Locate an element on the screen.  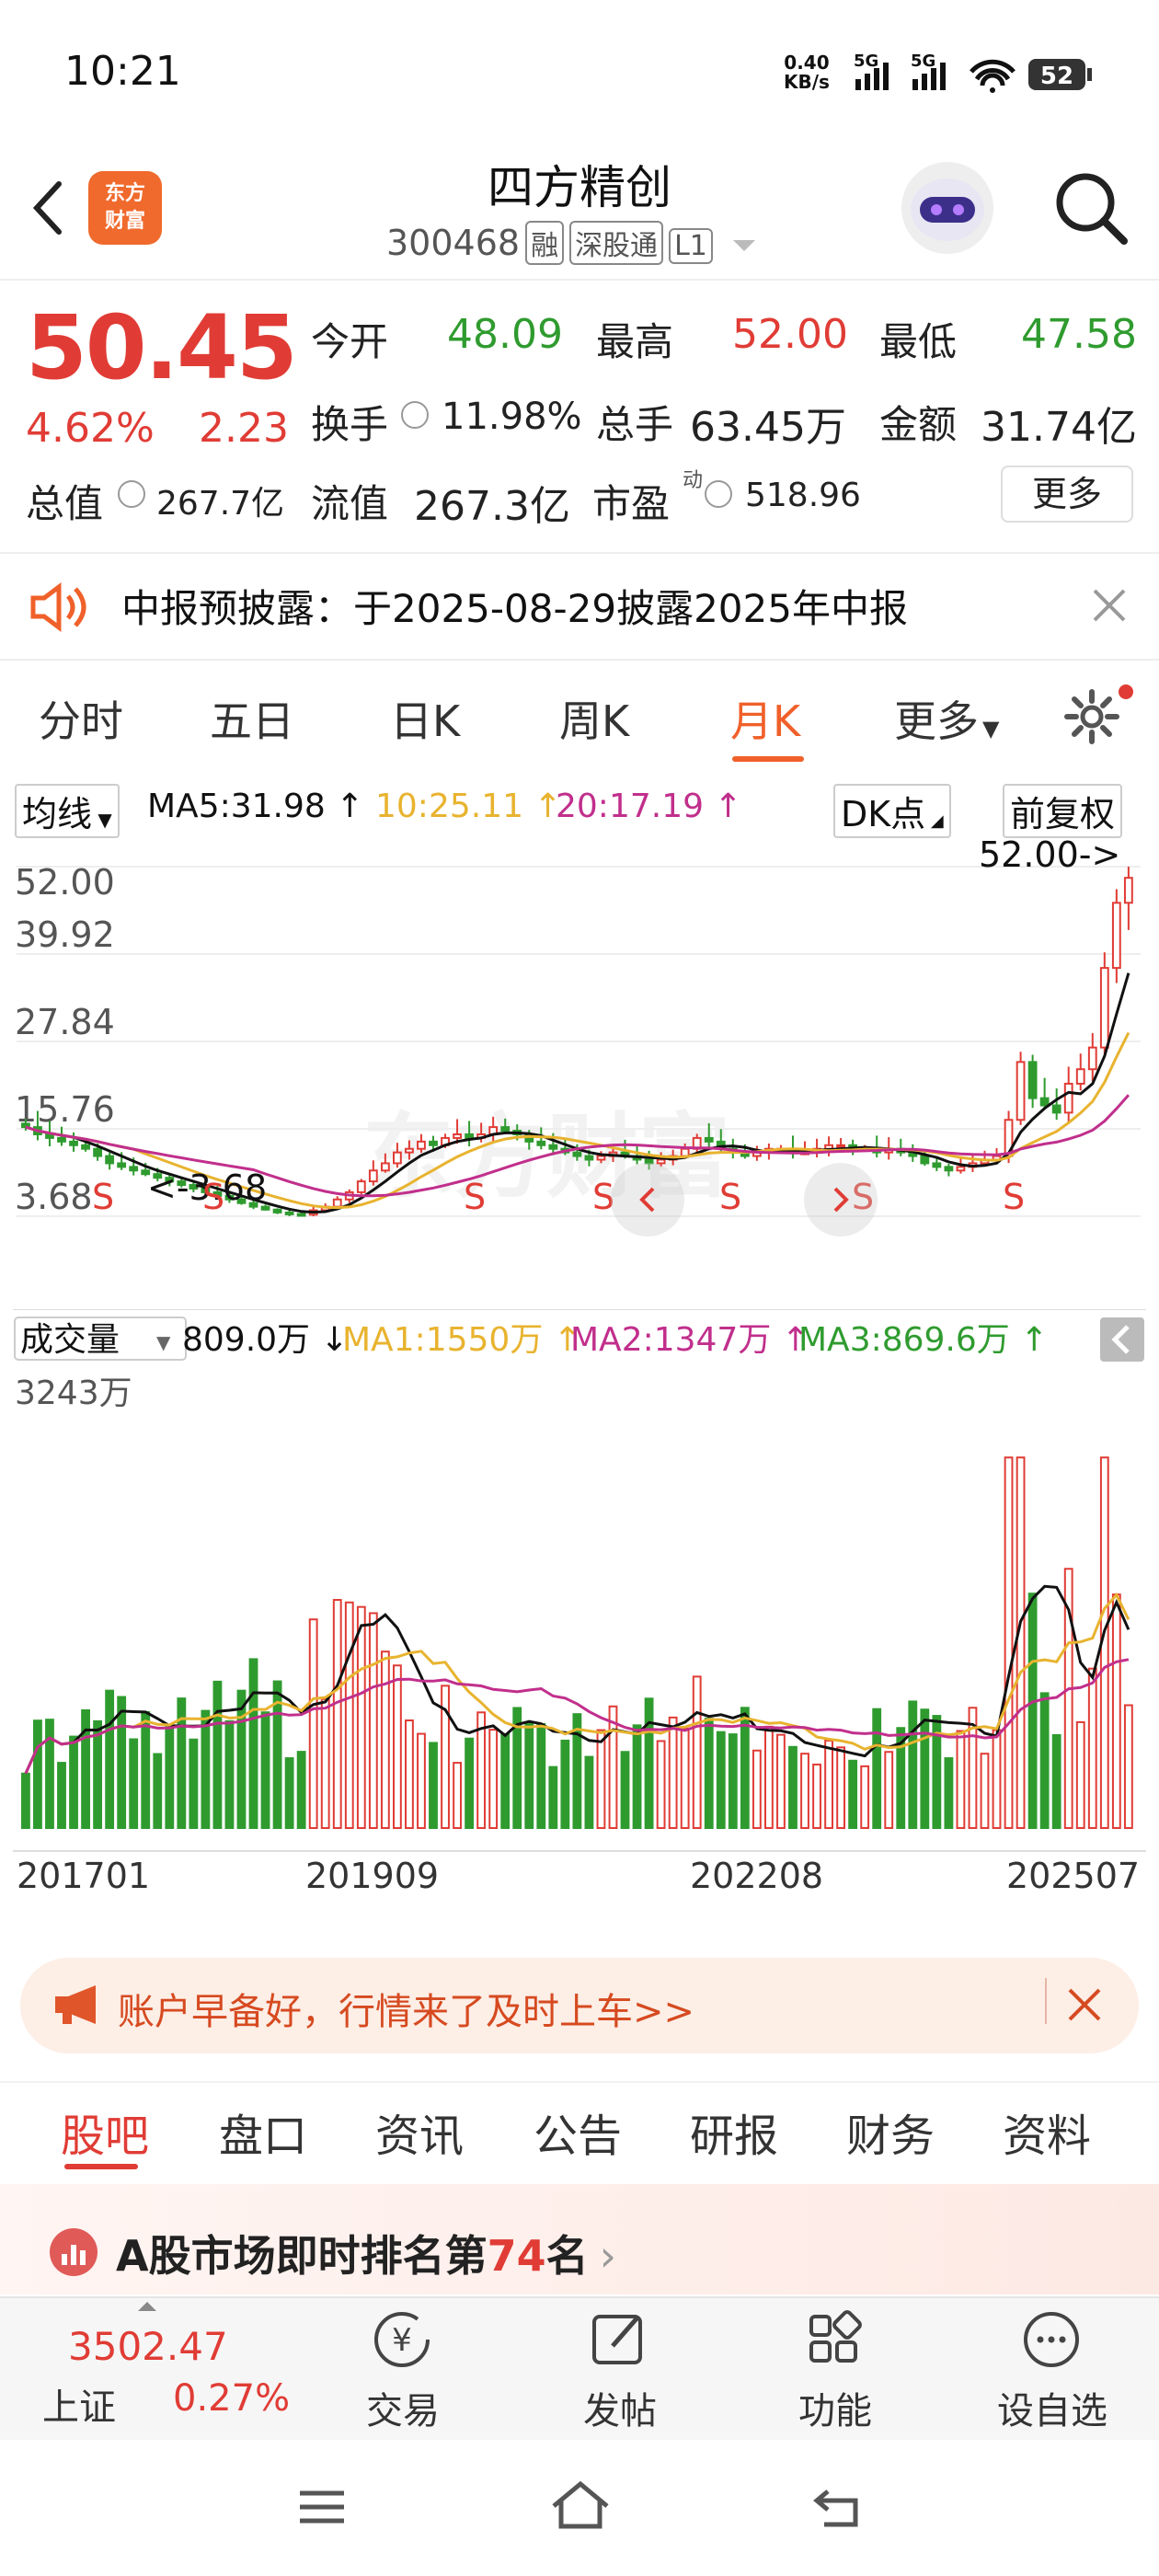
gear-icon is located at coordinates (1091, 716).